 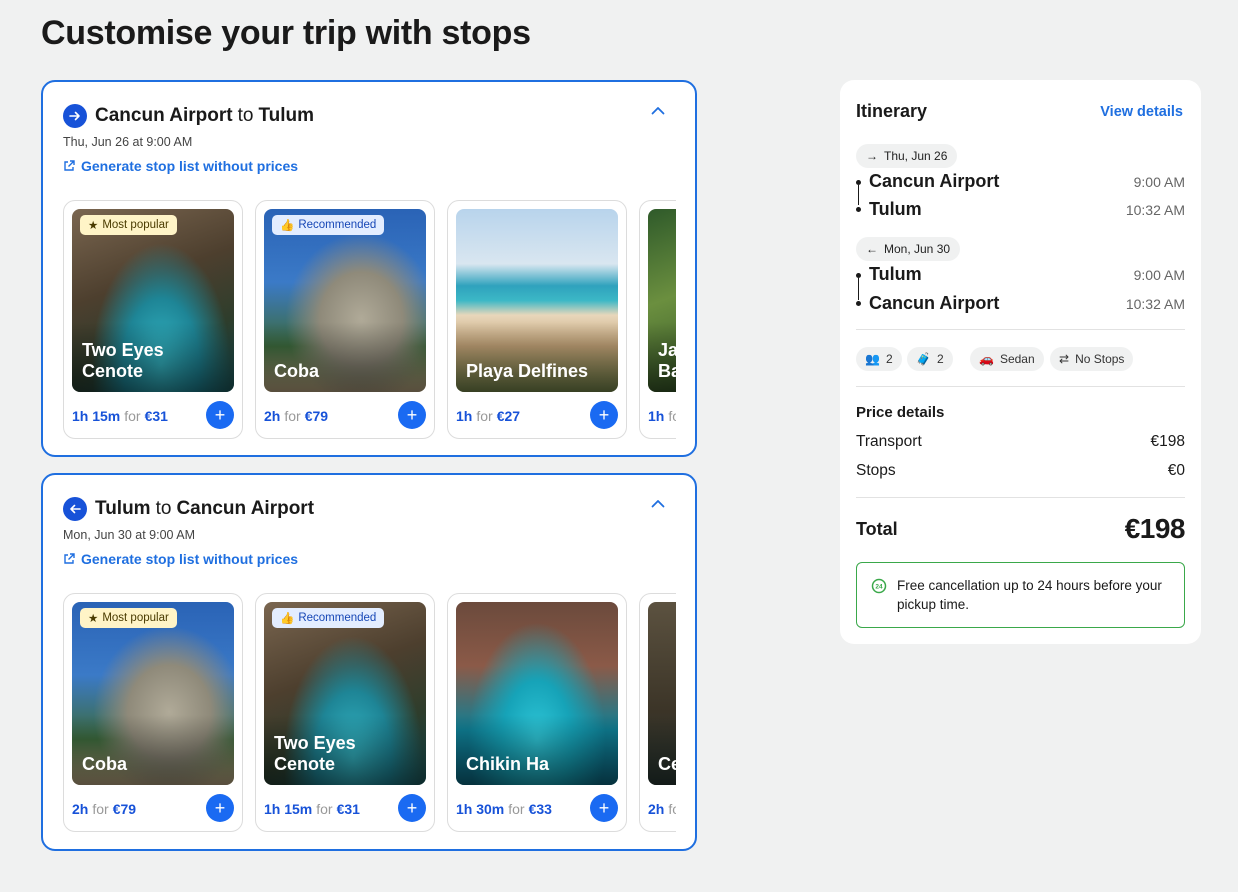 I want to click on stop-card: ★ Most popular Coba 2h for €79 +, so click(x=153, y=712).